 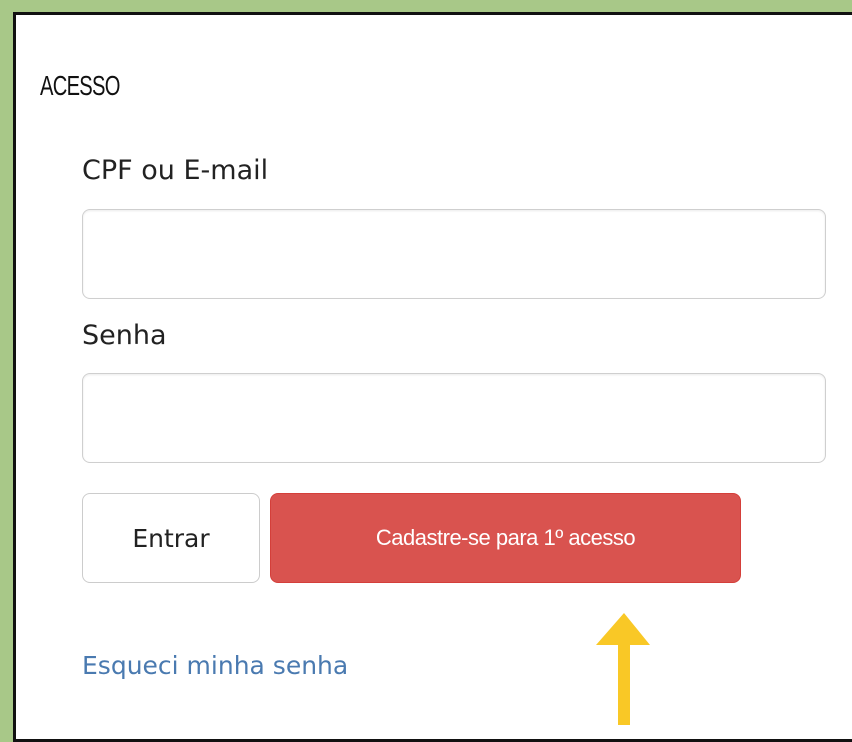 What do you see at coordinates (124, 335) in the screenshot?
I see `senha-label: Senha` at bounding box center [124, 335].